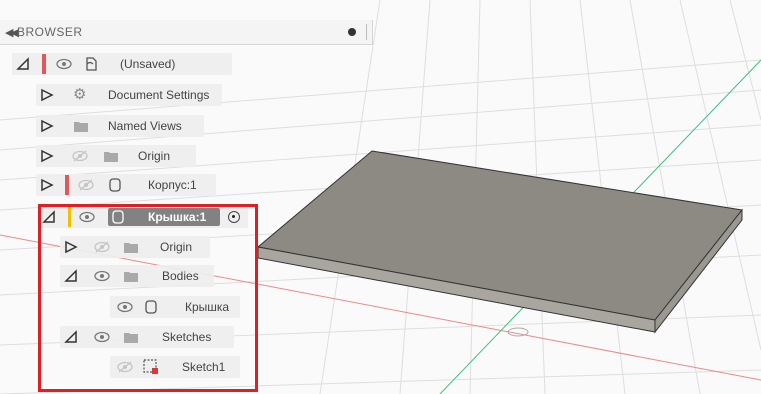  I want to click on browser-header: ◀◀ BROWSER, so click(186, 32).